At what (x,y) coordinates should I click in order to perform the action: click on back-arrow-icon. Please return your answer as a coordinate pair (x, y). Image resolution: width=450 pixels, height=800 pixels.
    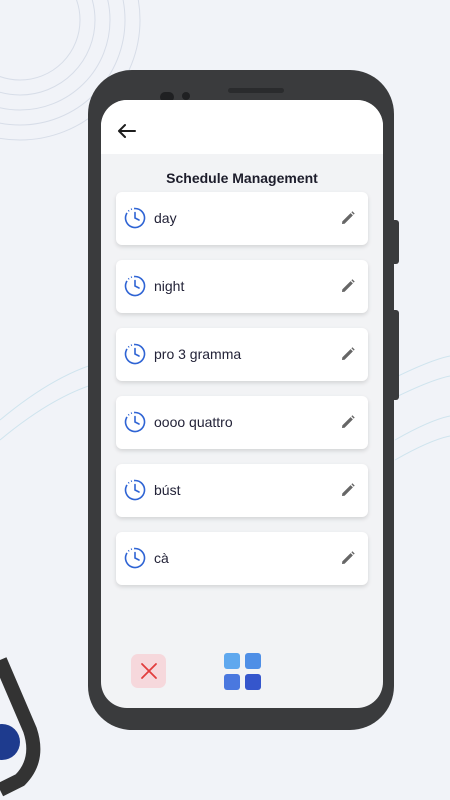
    Looking at the image, I should click on (126, 131).